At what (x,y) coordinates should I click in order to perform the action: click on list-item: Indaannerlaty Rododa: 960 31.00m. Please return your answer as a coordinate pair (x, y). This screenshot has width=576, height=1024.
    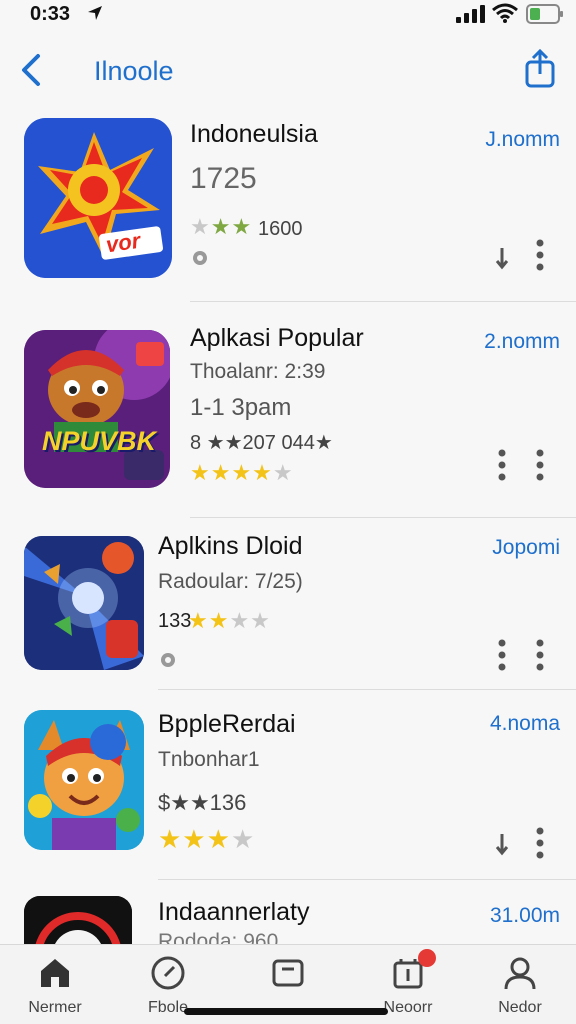
    Looking at the image, I should click on (288, 912).